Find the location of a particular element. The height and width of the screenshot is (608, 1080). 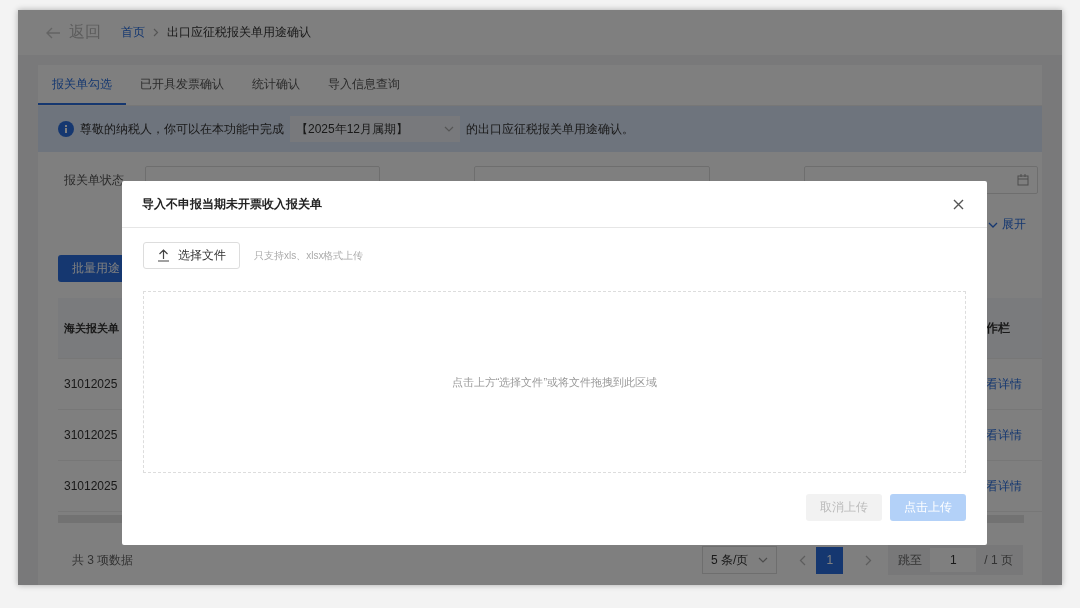

tab: 统计确认 is located at coordinates (276, 85).